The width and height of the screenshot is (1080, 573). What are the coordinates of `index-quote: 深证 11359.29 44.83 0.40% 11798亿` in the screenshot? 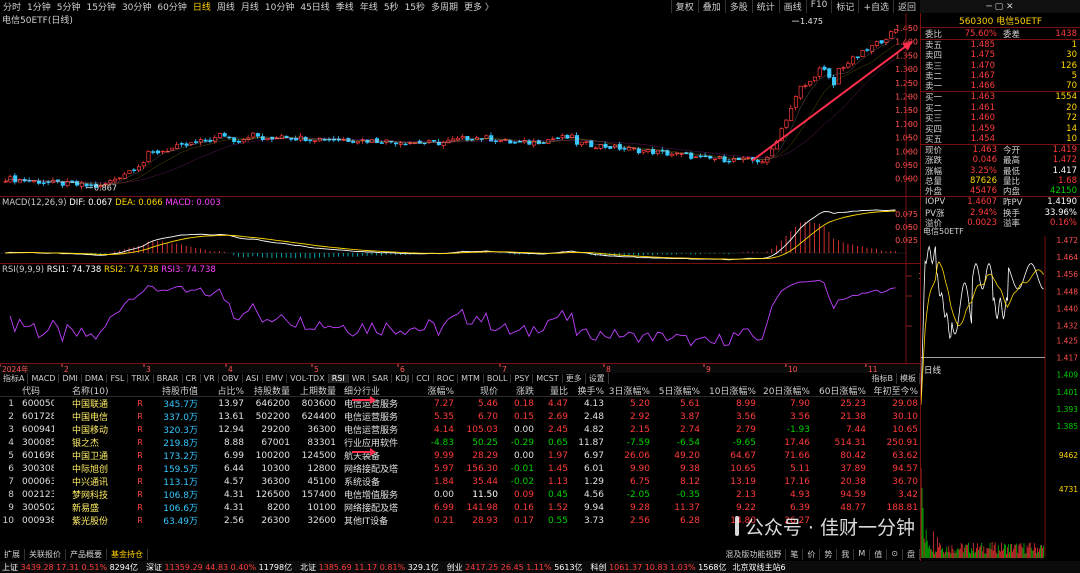 It's located at (221, 567).